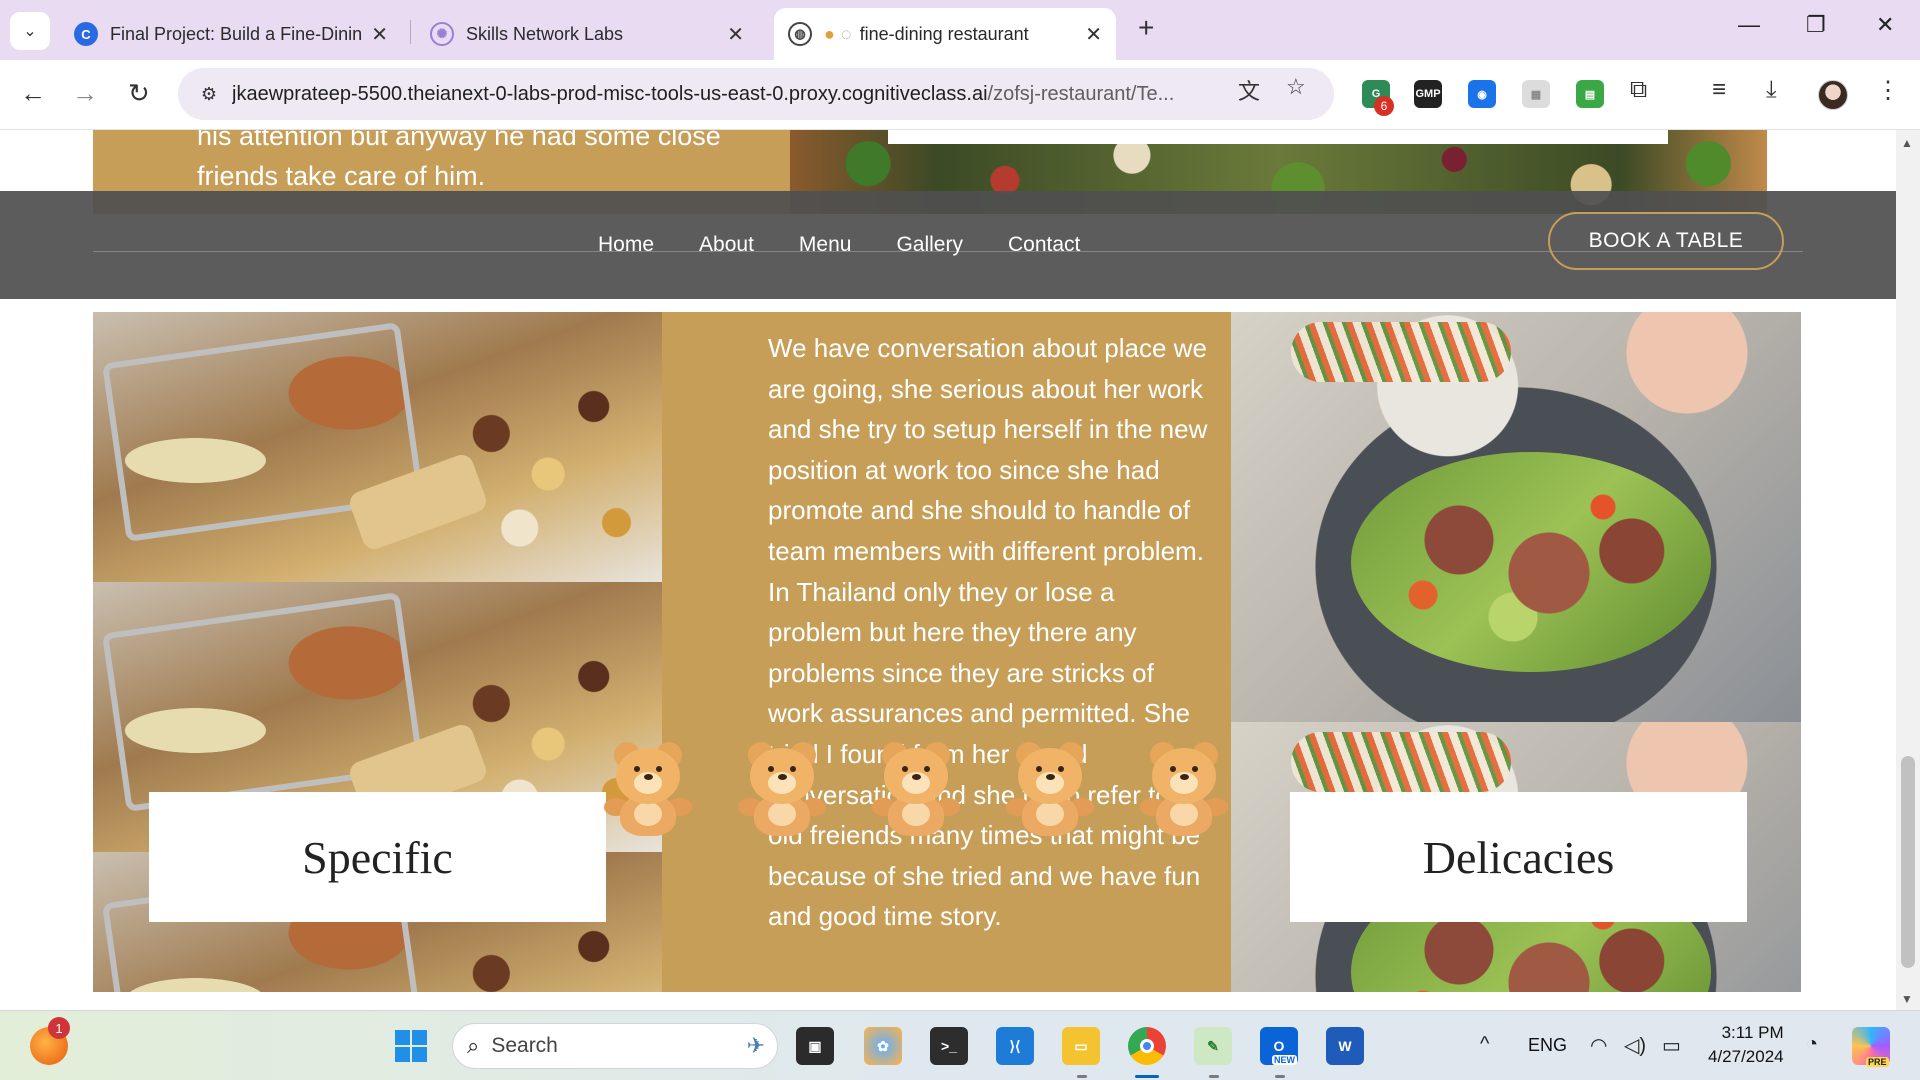  I want to click on speech-bubble-icon: ◌, so click(846, 33).